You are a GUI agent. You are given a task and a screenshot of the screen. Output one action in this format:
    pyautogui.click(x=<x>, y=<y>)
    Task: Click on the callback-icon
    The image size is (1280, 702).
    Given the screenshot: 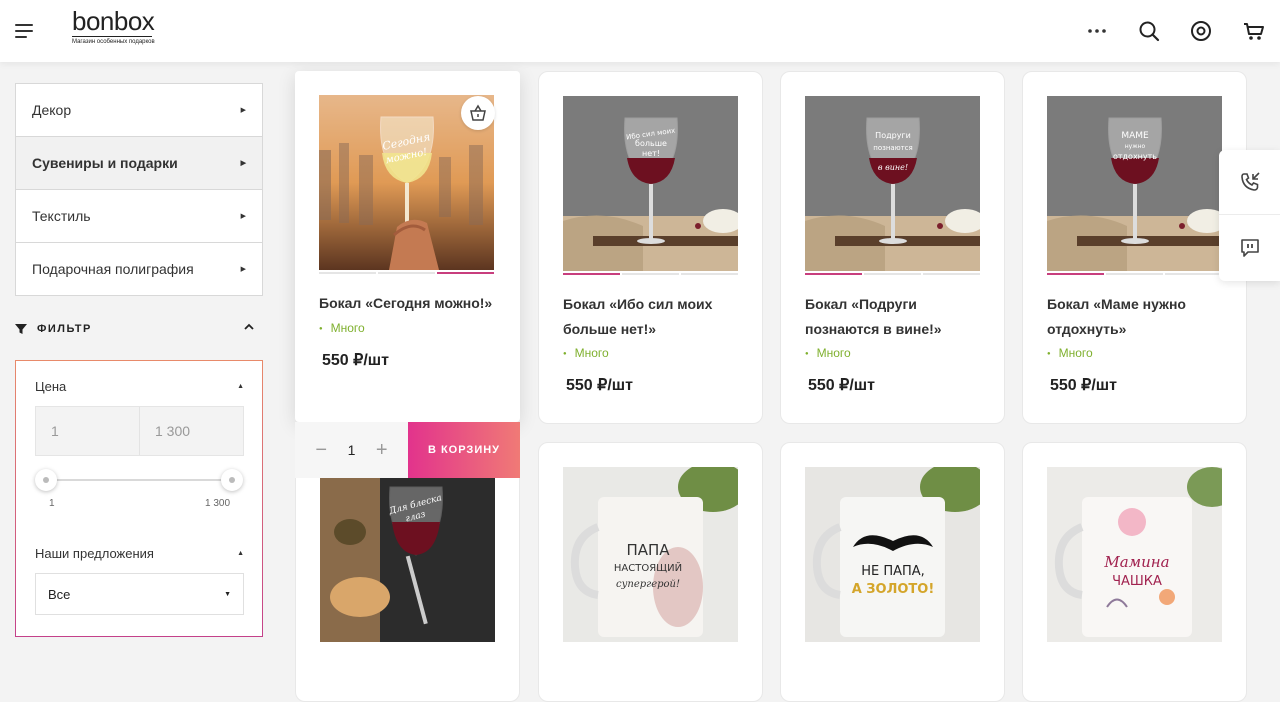 What is the action you would take?
    pyautogui.click(x=1249, y=182)
    